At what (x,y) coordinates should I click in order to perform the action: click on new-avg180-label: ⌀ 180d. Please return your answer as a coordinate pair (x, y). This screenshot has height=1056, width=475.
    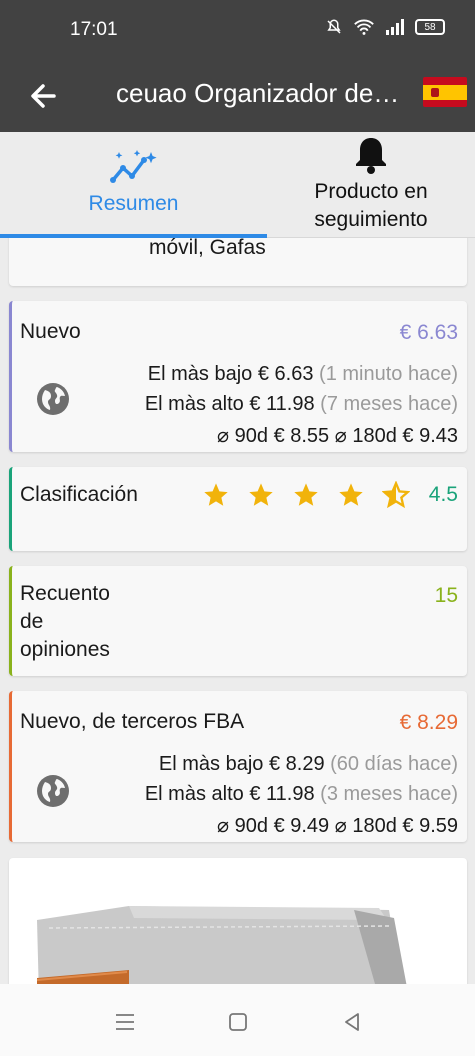
    Looking at the image, I should click on (365, 436).